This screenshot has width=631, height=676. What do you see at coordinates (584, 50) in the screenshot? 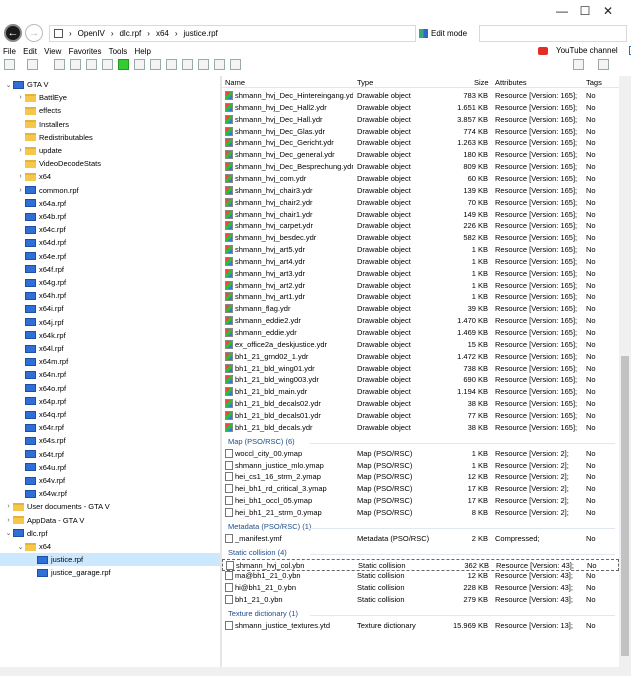
I see `youtube-channel-link: YouTube channel` at bounding box center [584, 50].